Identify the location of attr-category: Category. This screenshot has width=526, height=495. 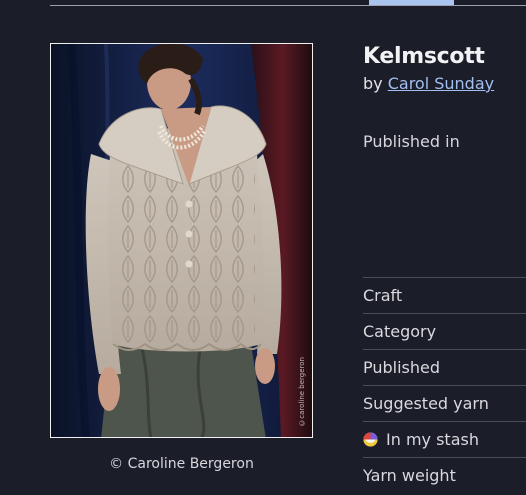
(444, 331).